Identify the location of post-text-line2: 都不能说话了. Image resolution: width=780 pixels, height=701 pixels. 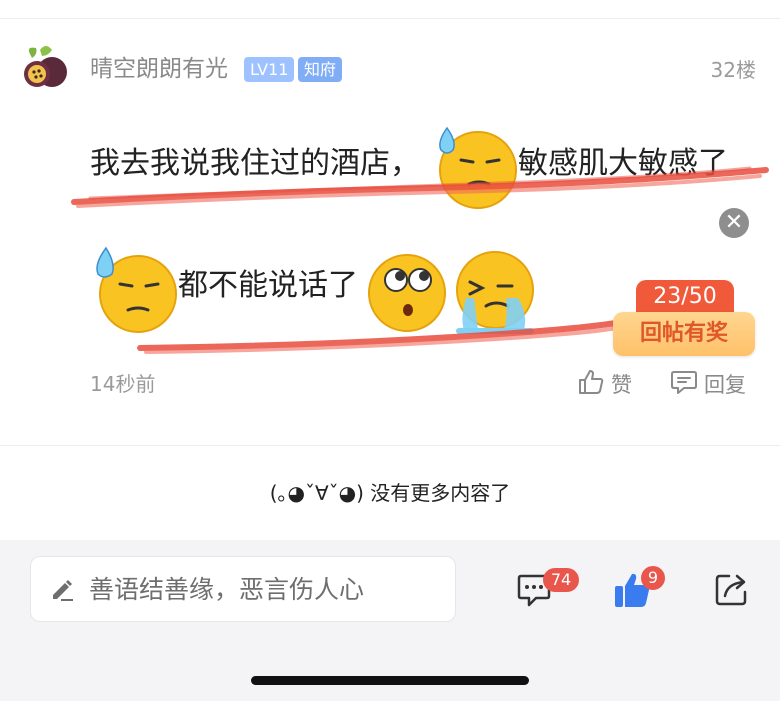
(268, 285).